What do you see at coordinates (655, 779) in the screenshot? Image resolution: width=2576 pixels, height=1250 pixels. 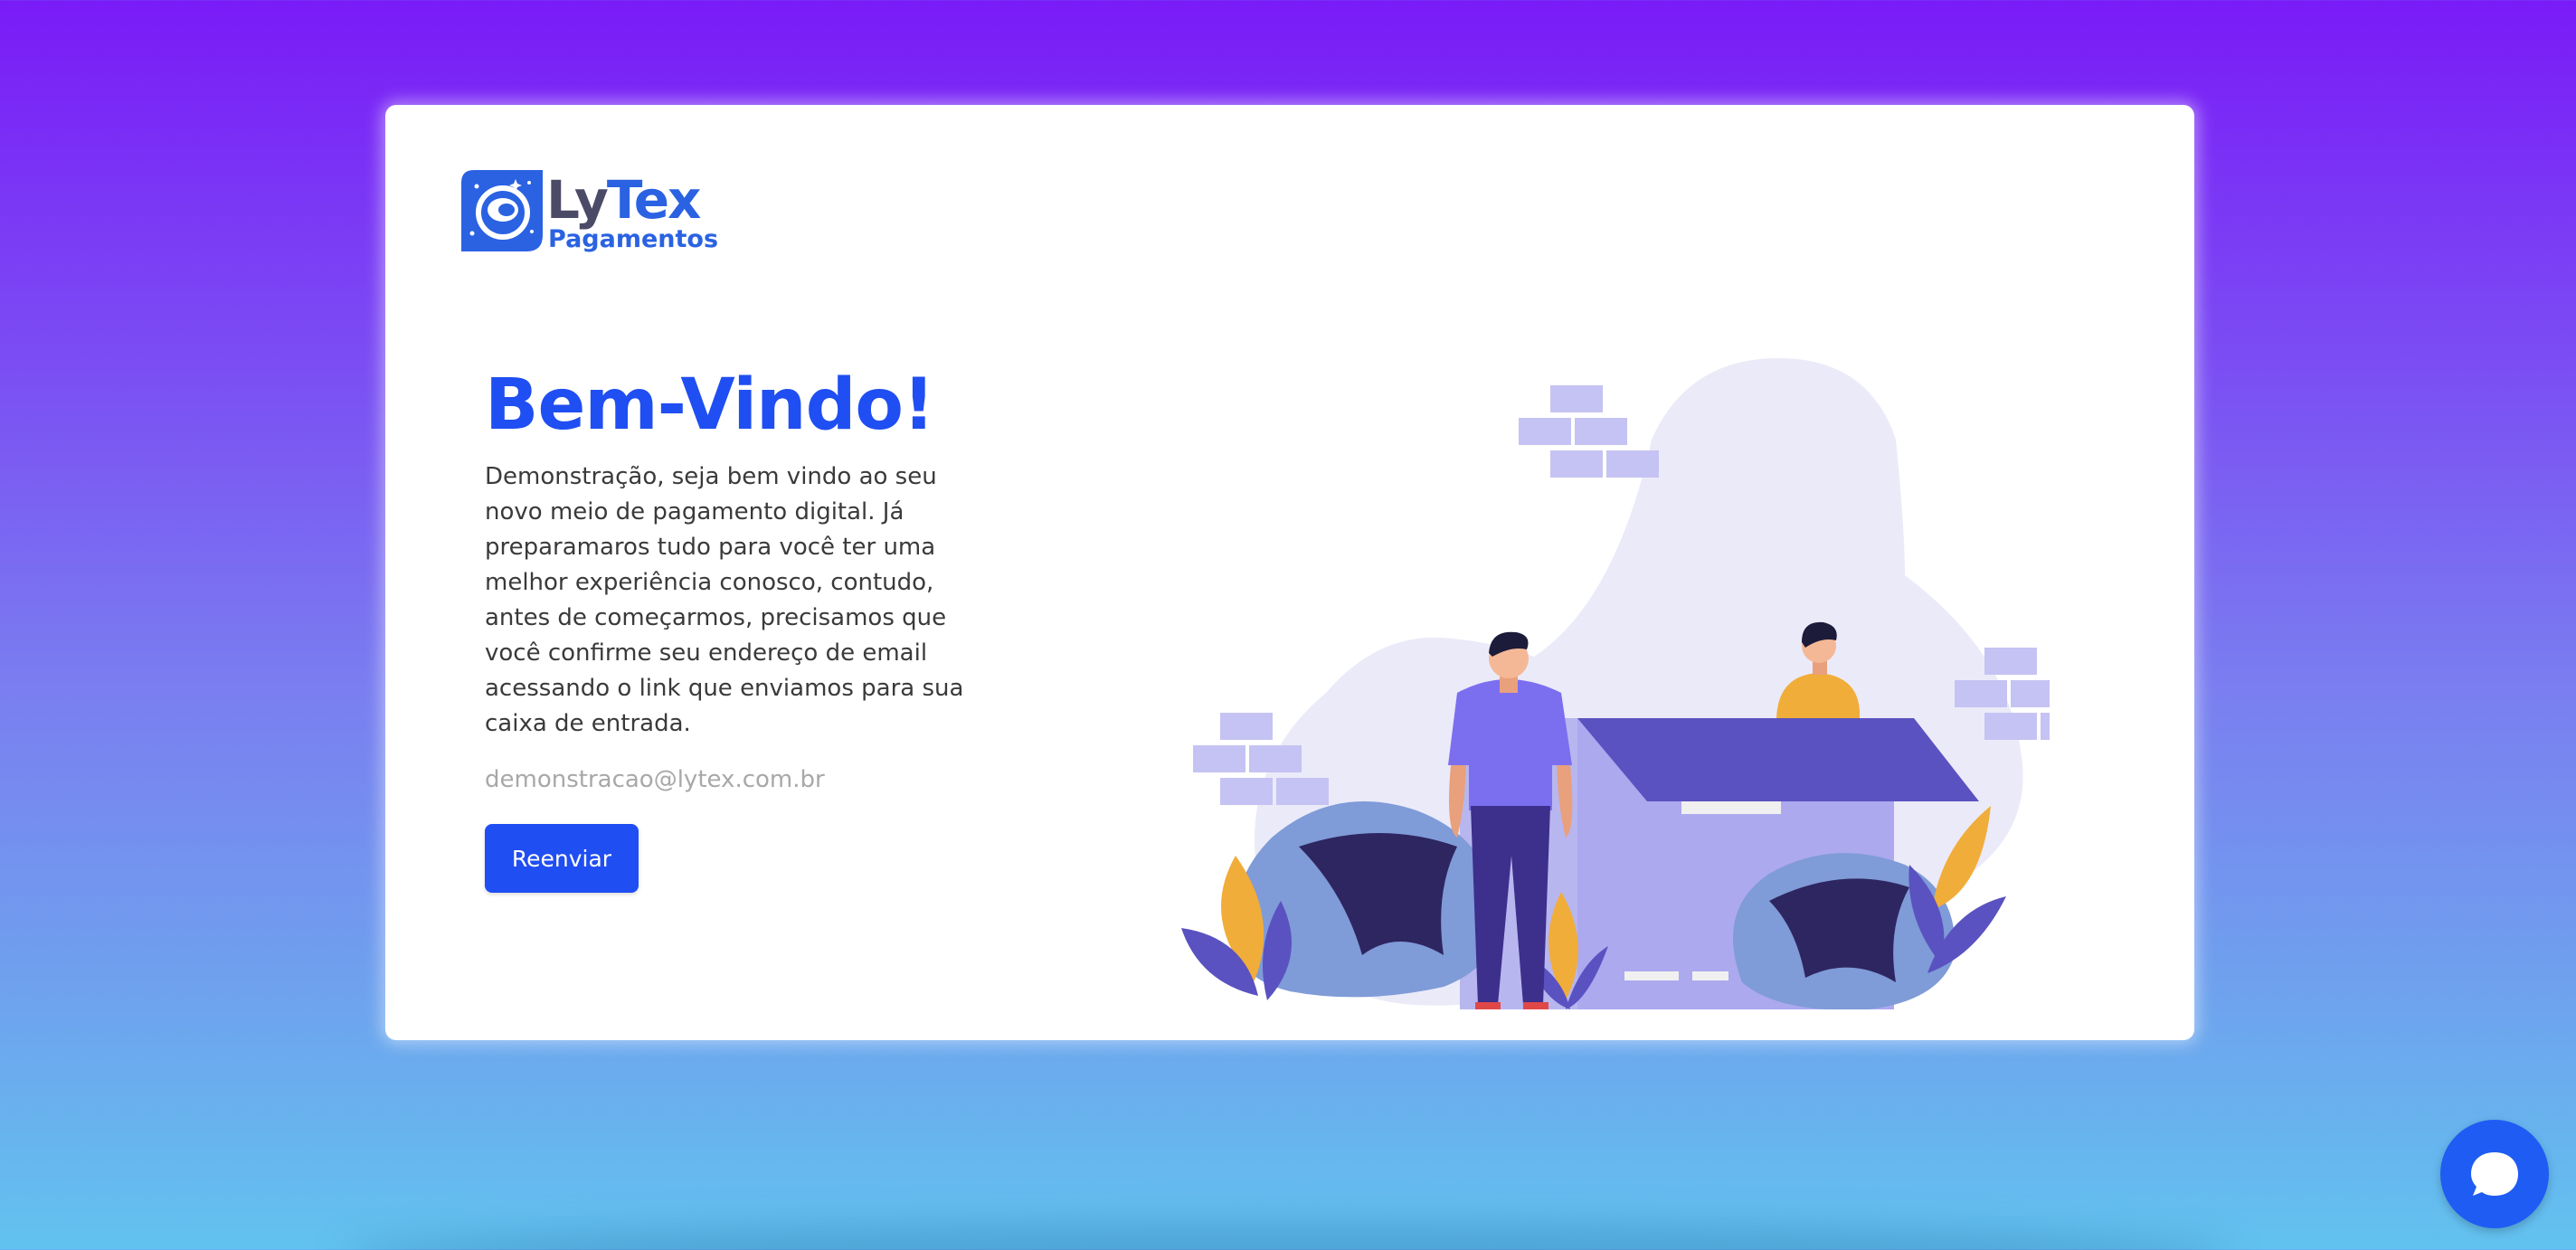 I see `user-email: demonstracao@lytex.com.br` at bounding box center [655, 779].